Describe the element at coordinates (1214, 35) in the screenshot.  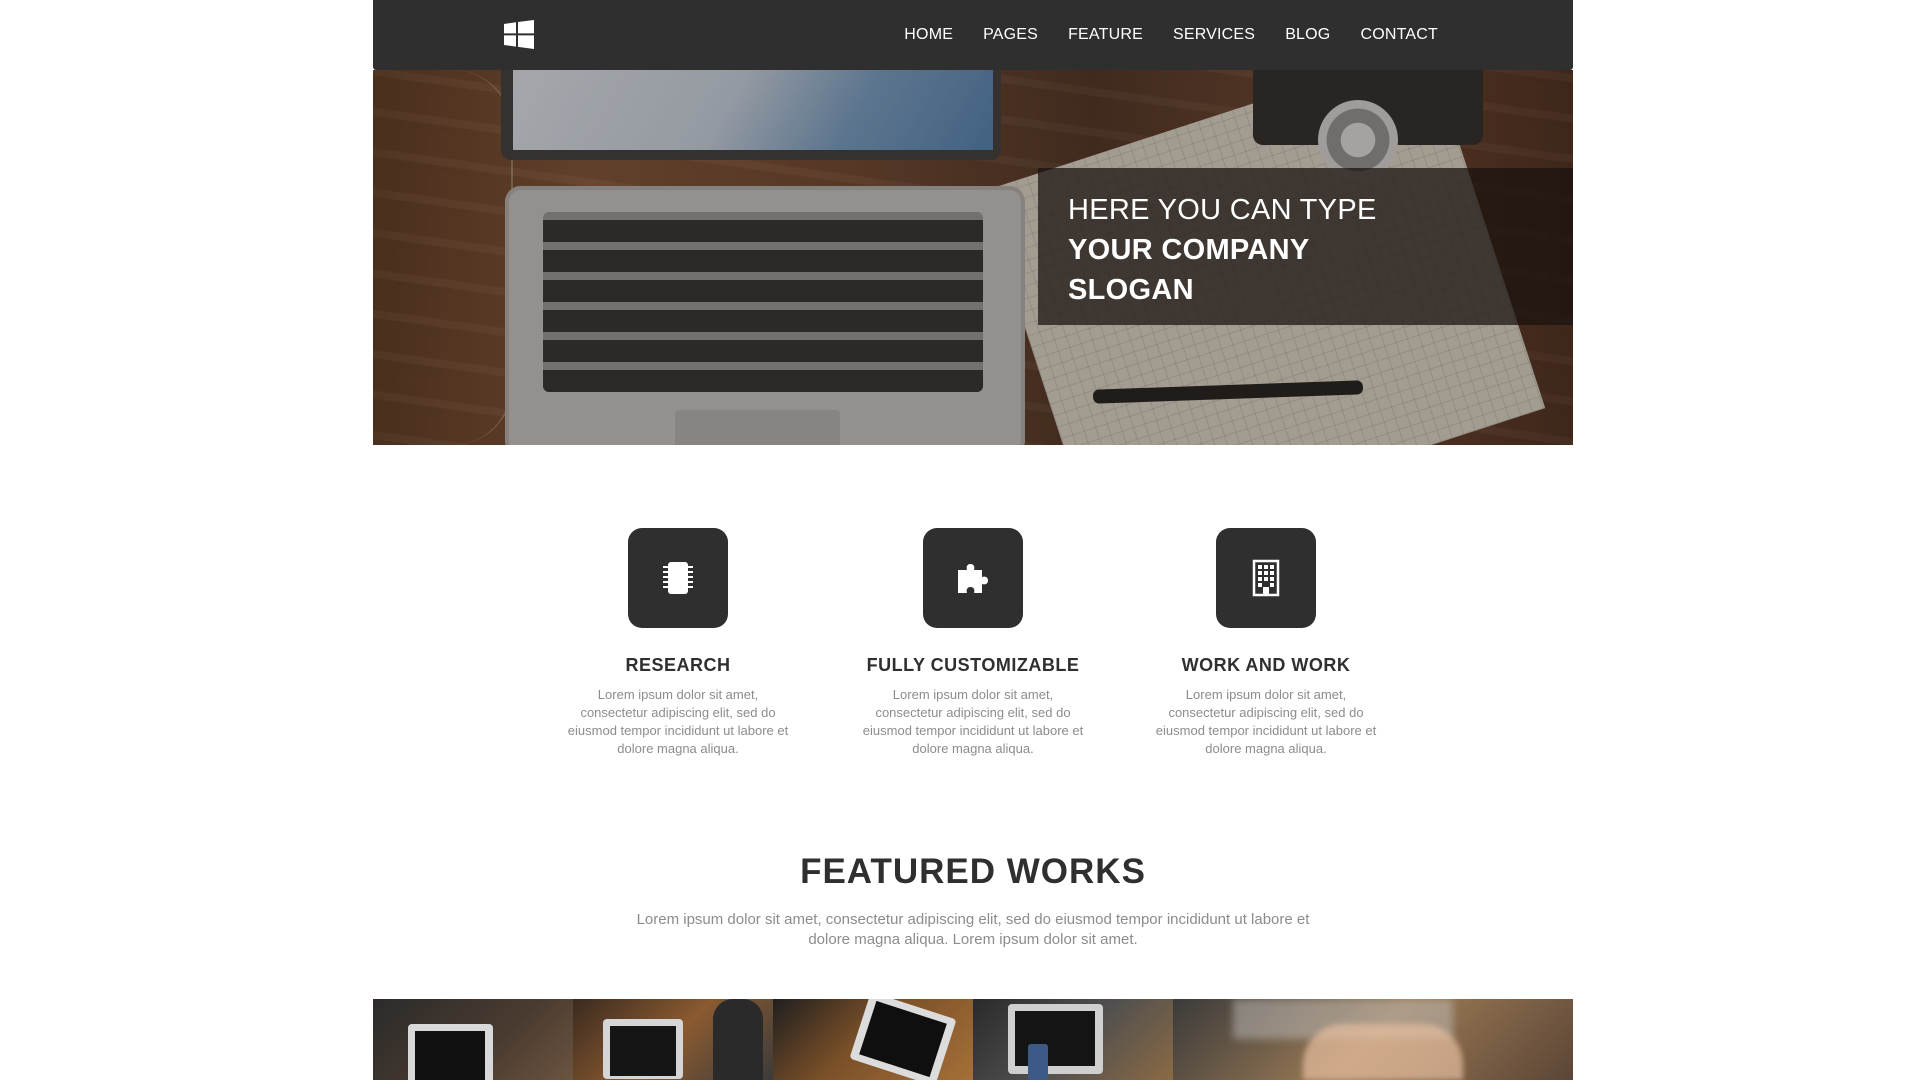
I see `nav-services-link: SERVICES` at that location.